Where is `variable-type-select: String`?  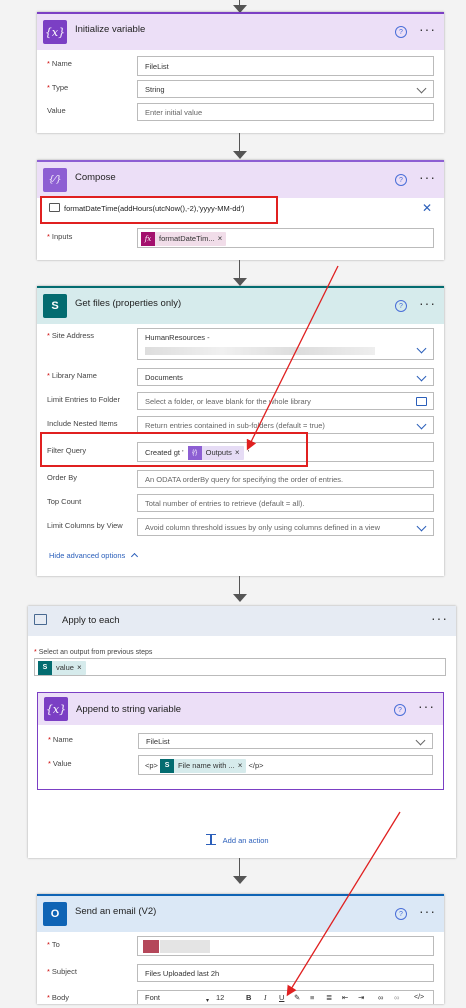 variable-type-select: String is located at coordinates (285, 89).